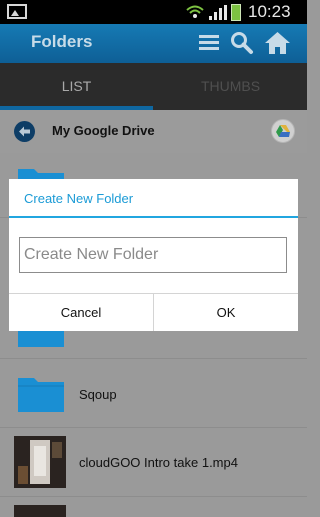 The height and width of the screenshot is (517, 320). What do you see at coordinates (195, 11) in the screenshot?
I see `wifi-icon` at bounding box center [195, 11].